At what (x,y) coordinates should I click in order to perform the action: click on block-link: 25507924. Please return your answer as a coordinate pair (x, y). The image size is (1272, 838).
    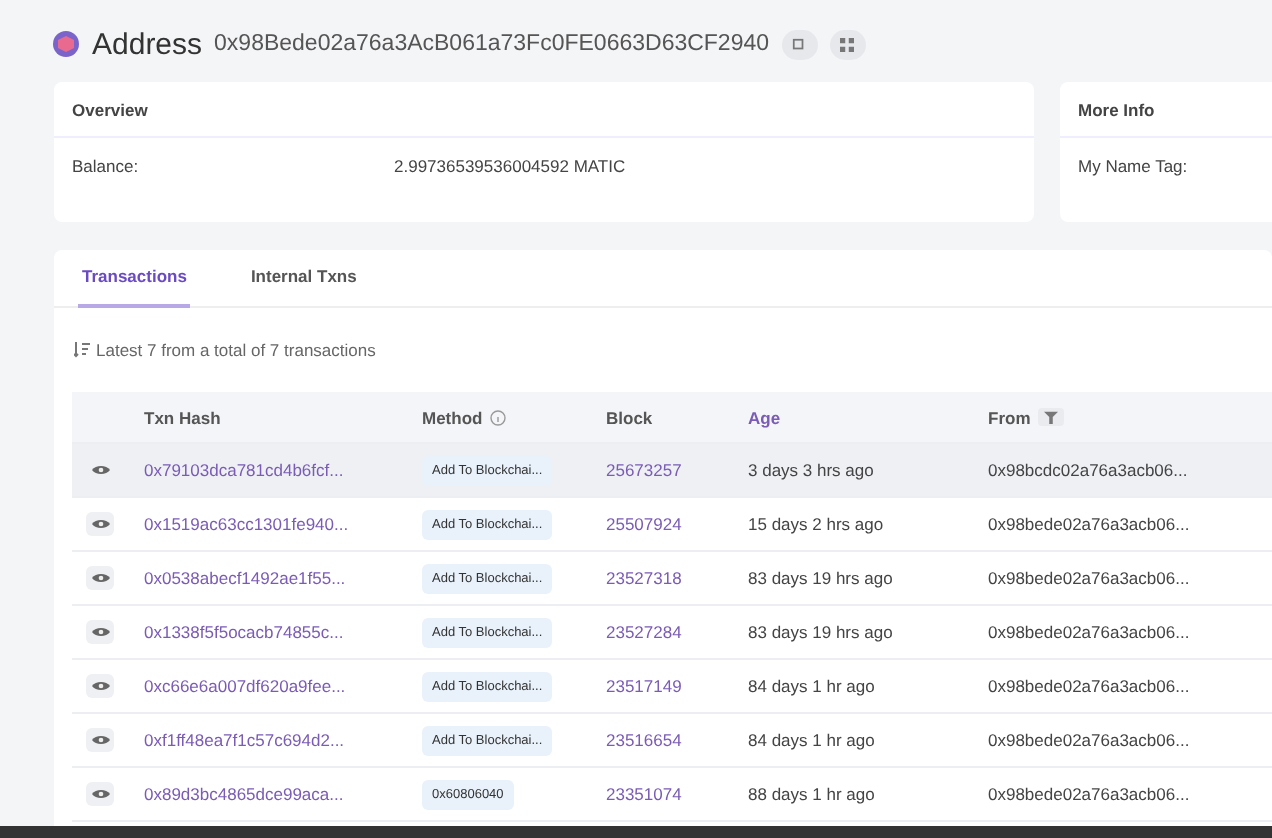
    Looking at the image, I should click on (677, 524).